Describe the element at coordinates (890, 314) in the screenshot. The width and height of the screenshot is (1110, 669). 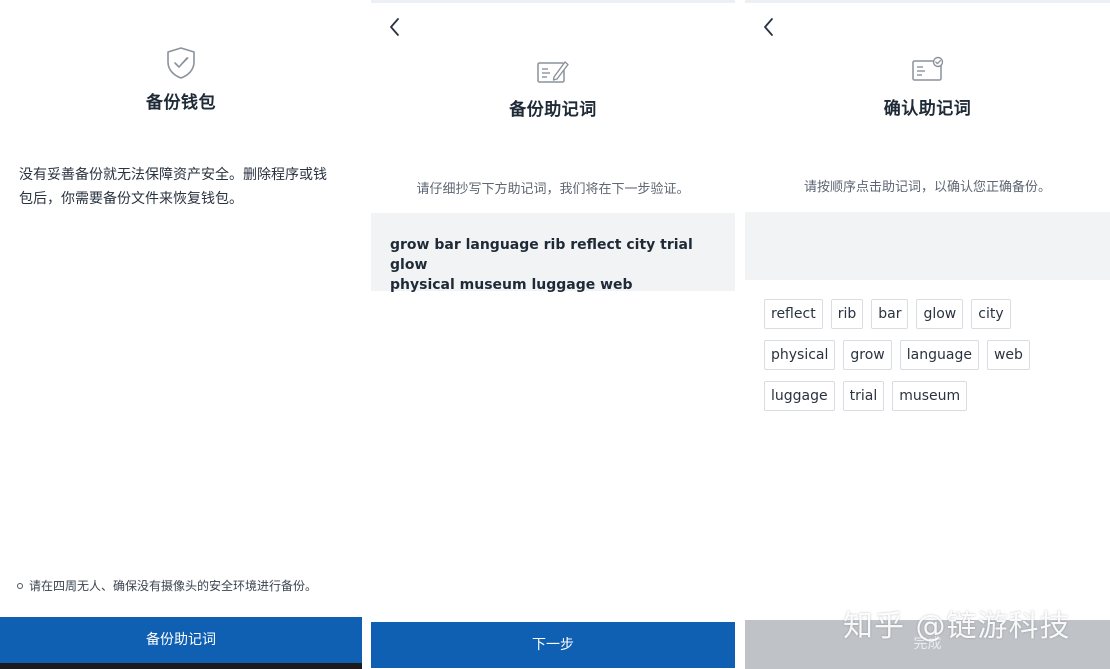
I see `word-chip: bar` at that location.